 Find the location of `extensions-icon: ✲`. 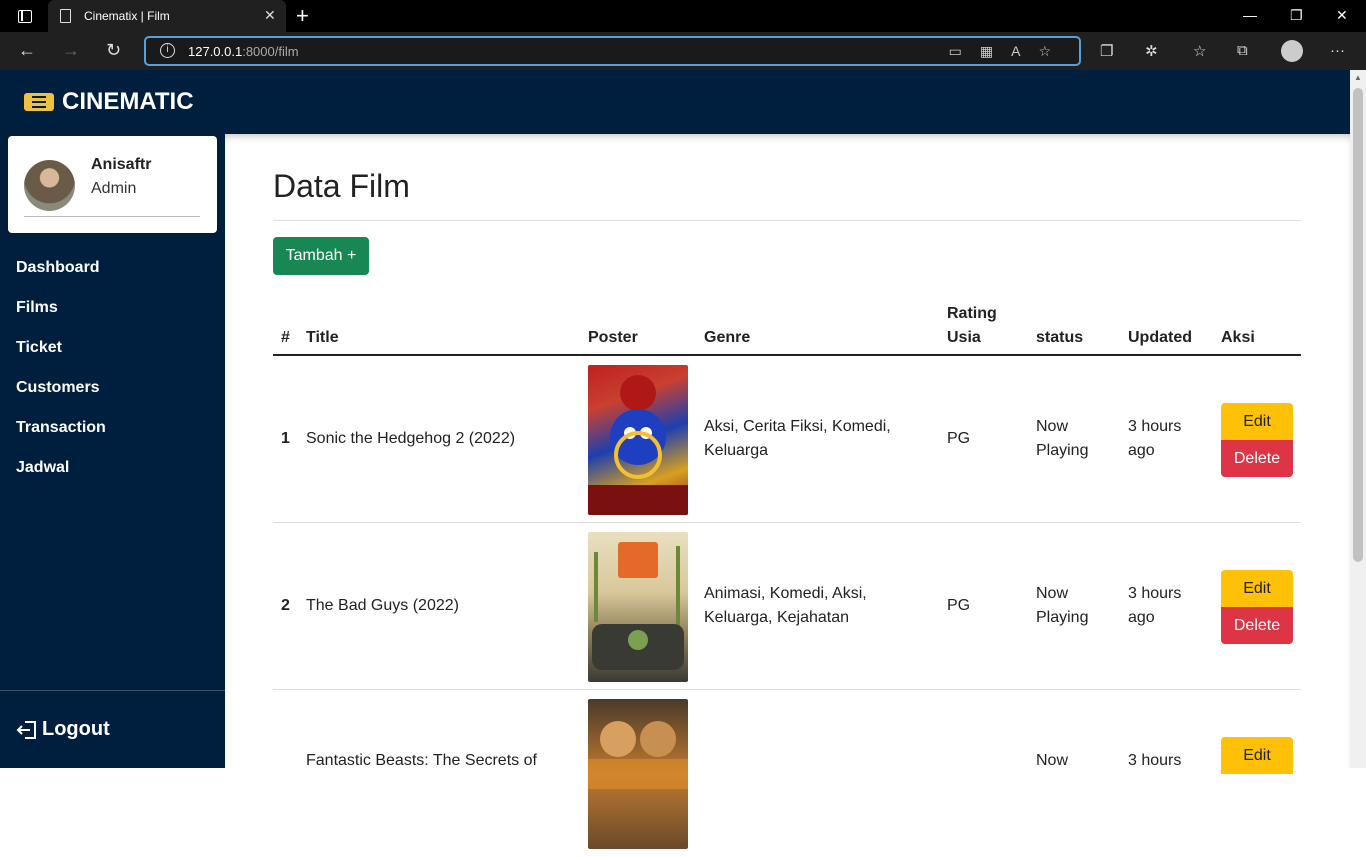

extensions-icon: ✲ is located at coordinates (1151, 51).